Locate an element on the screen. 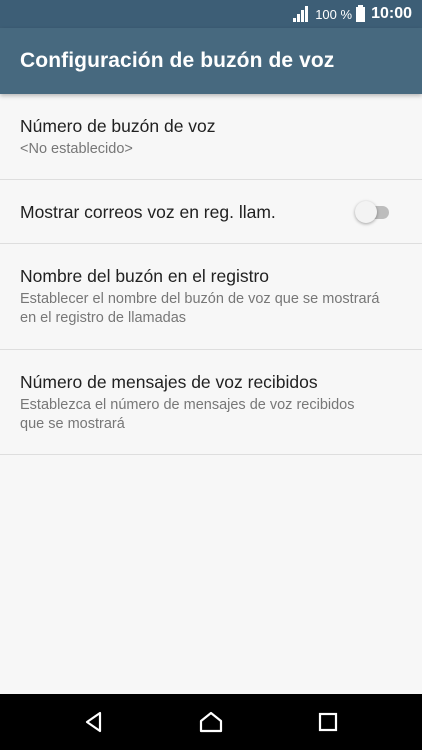  show-voicemail-toggle is located at coordinates (373, 211).